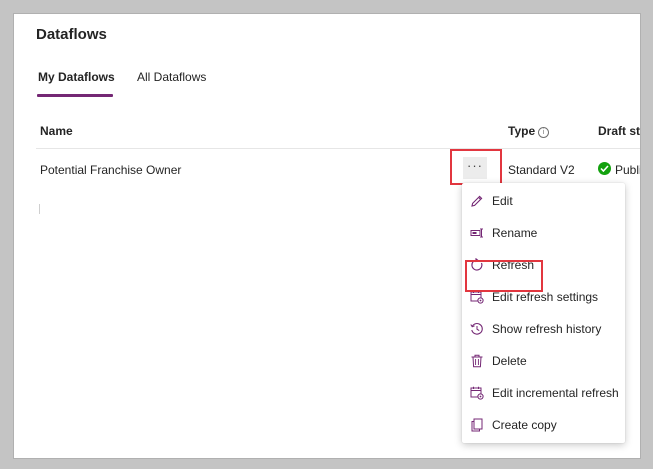  I want to click on menu-item-create-copy: Create copy, so click(543, 425).